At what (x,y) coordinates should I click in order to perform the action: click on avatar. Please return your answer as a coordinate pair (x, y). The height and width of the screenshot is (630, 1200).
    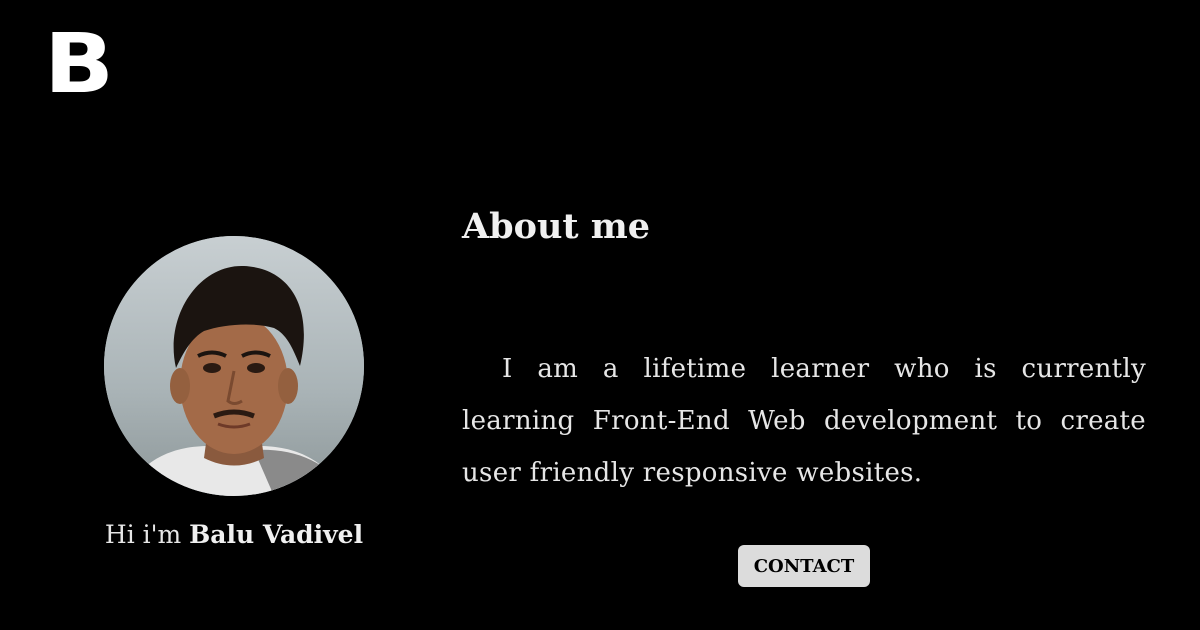
    Looking at the image, I should click on (234, 366).